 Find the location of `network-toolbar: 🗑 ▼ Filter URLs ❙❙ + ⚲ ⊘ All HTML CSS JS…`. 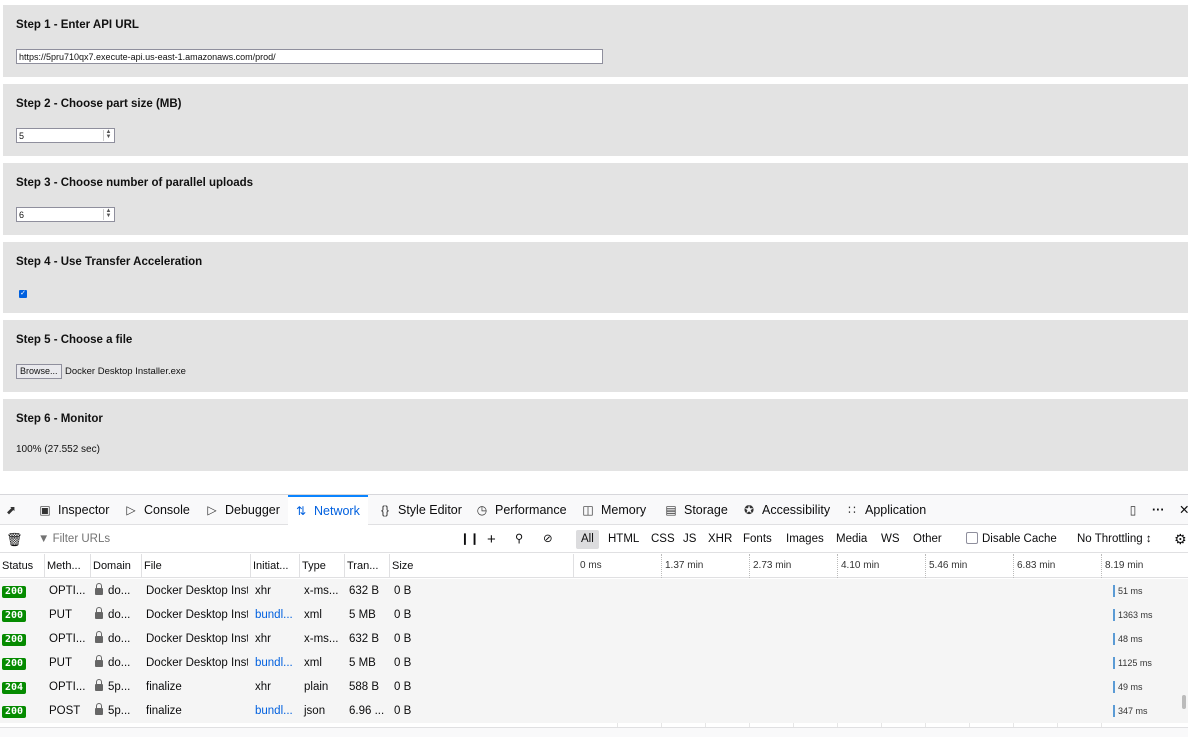

network-toolbar: 🗑 ▼ Filter URLs ❙❙ + ⚲ ⊘ All HTML CSS JS… is located at coordinates (594, 539).